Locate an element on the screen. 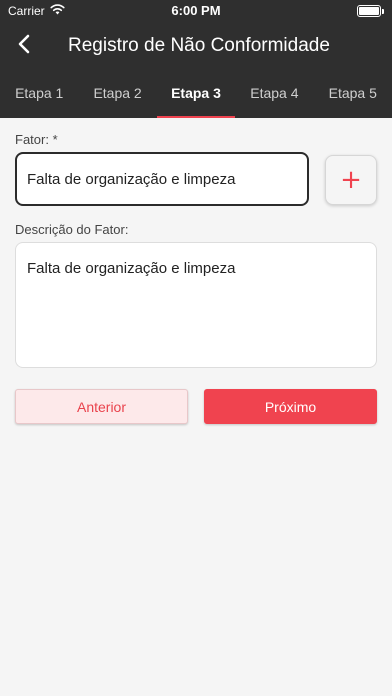 The image size is (392, 696). step-tabs: Etapa 1 Etapa 2 Etapa 3 Etapa 4 Etapa 5 is located at coordinates (196, 94).